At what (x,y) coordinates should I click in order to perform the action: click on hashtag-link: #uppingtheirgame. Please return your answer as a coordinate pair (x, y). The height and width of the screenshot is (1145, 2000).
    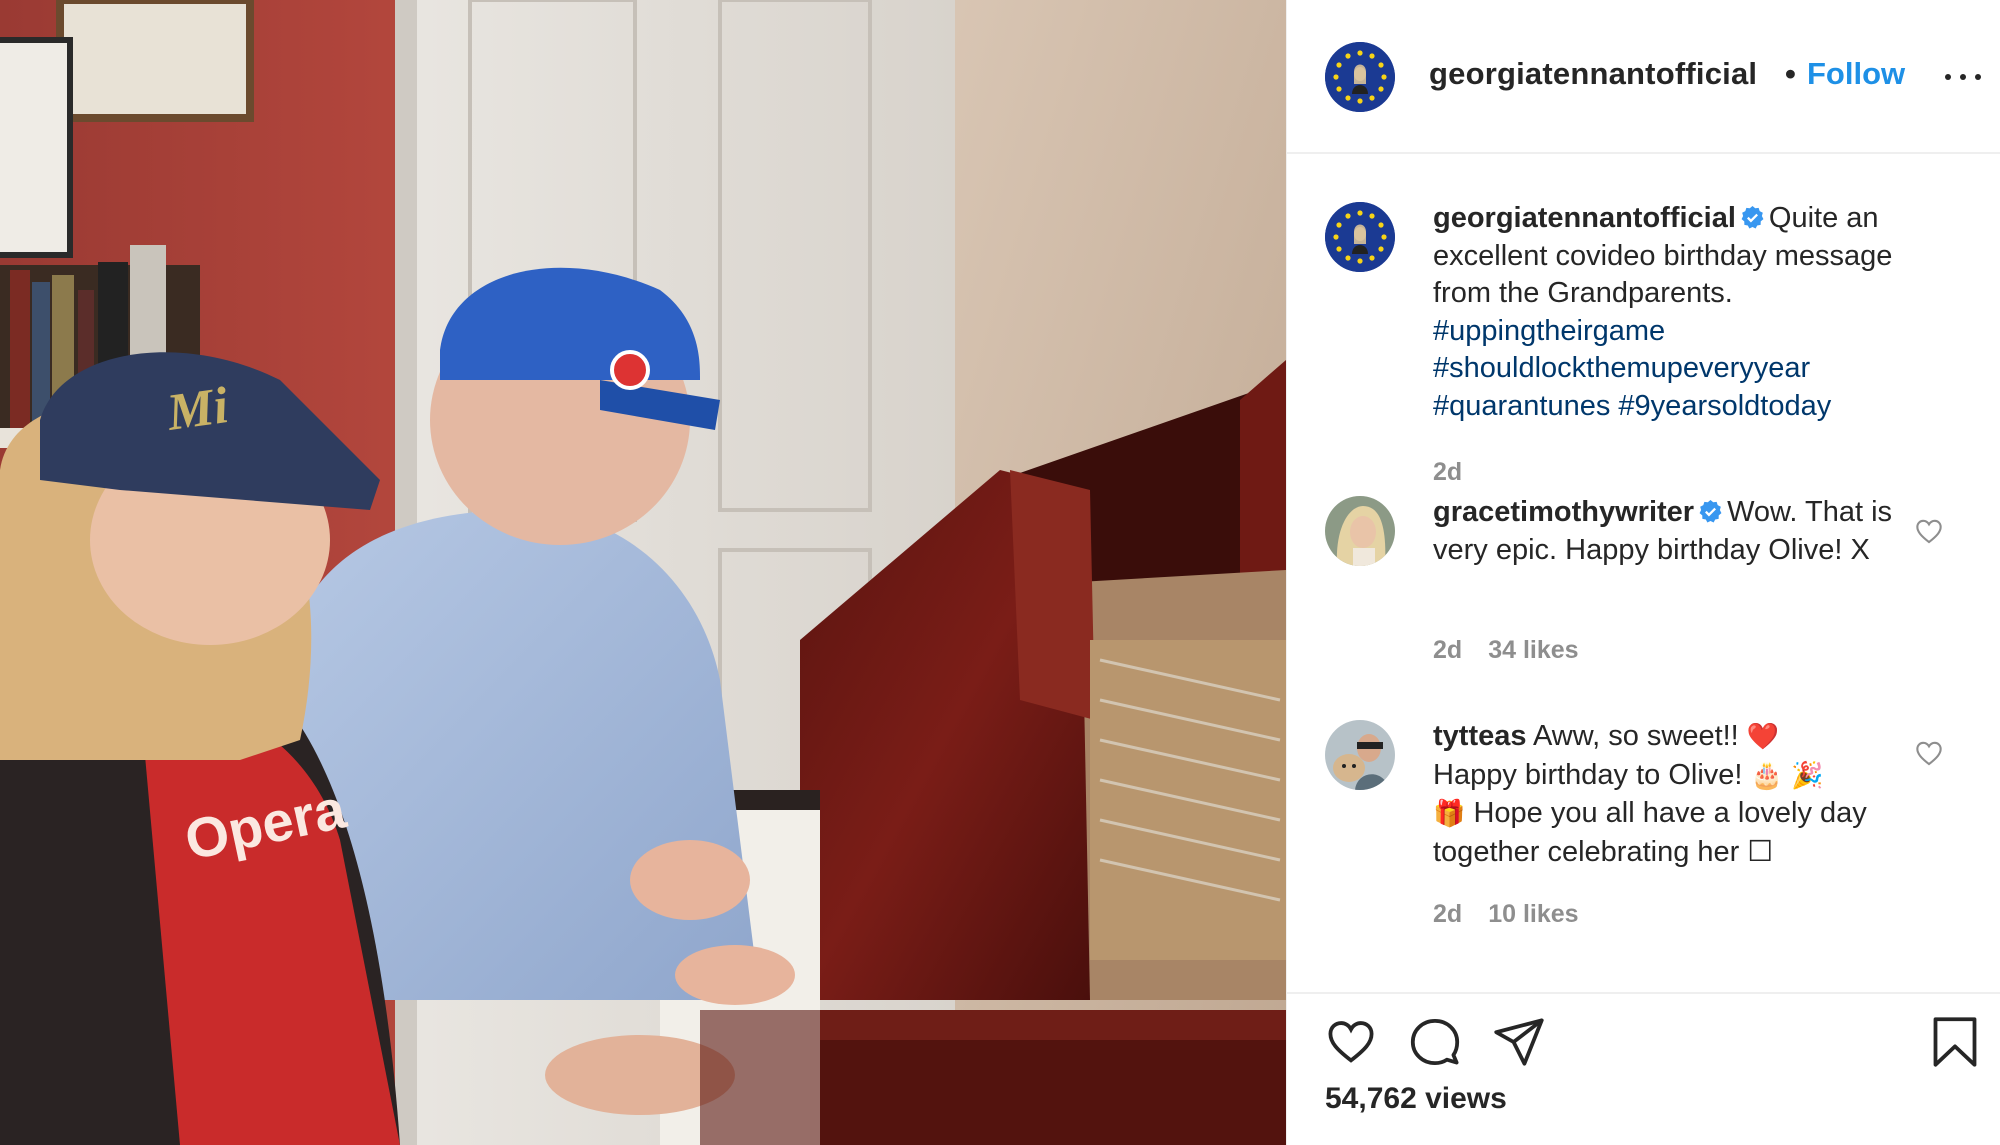
    Looking at the image, I should click on (1683, 332).